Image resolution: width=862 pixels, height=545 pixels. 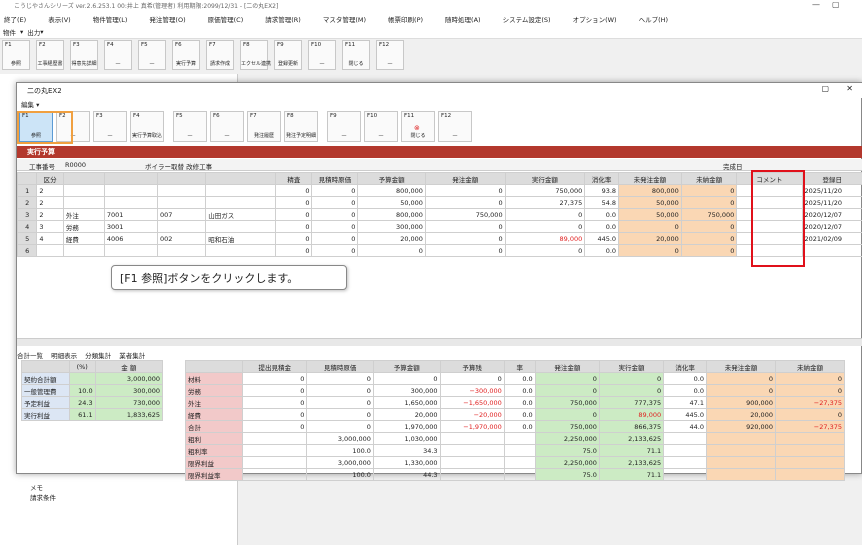 What do you see at coordinates (255, 55) in the screenshot?
I see `main-fkey-8: F8 エクセル連携` at bounding box center [255, 55].